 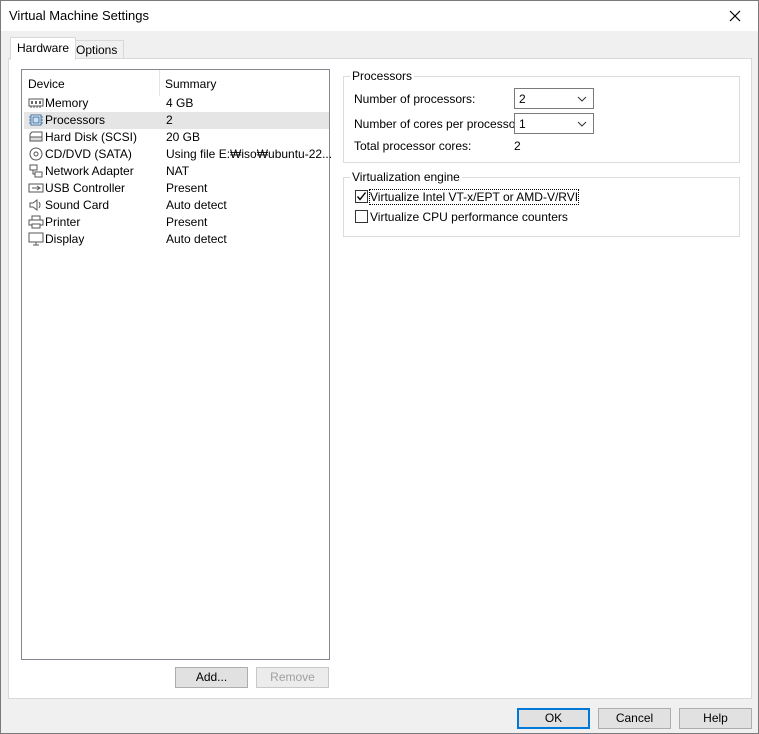 I want to click on num-processors-value: 2, so click(x=522, y=99).